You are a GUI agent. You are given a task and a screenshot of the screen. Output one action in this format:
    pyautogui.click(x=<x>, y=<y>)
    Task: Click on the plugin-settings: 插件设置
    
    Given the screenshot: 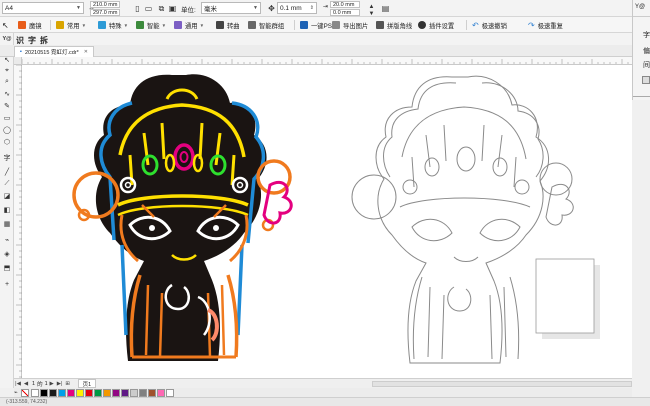 What is the action you would take?
    pyautogui.click(x=436, y=25)
    